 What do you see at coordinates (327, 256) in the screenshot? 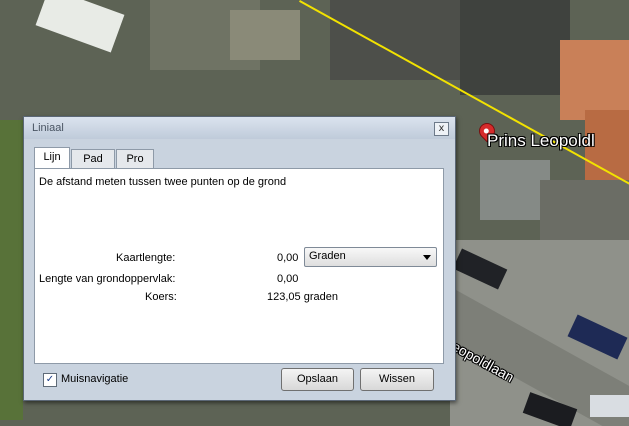
I see `unit-select-value: Graden` at bounding box center [327, 256].